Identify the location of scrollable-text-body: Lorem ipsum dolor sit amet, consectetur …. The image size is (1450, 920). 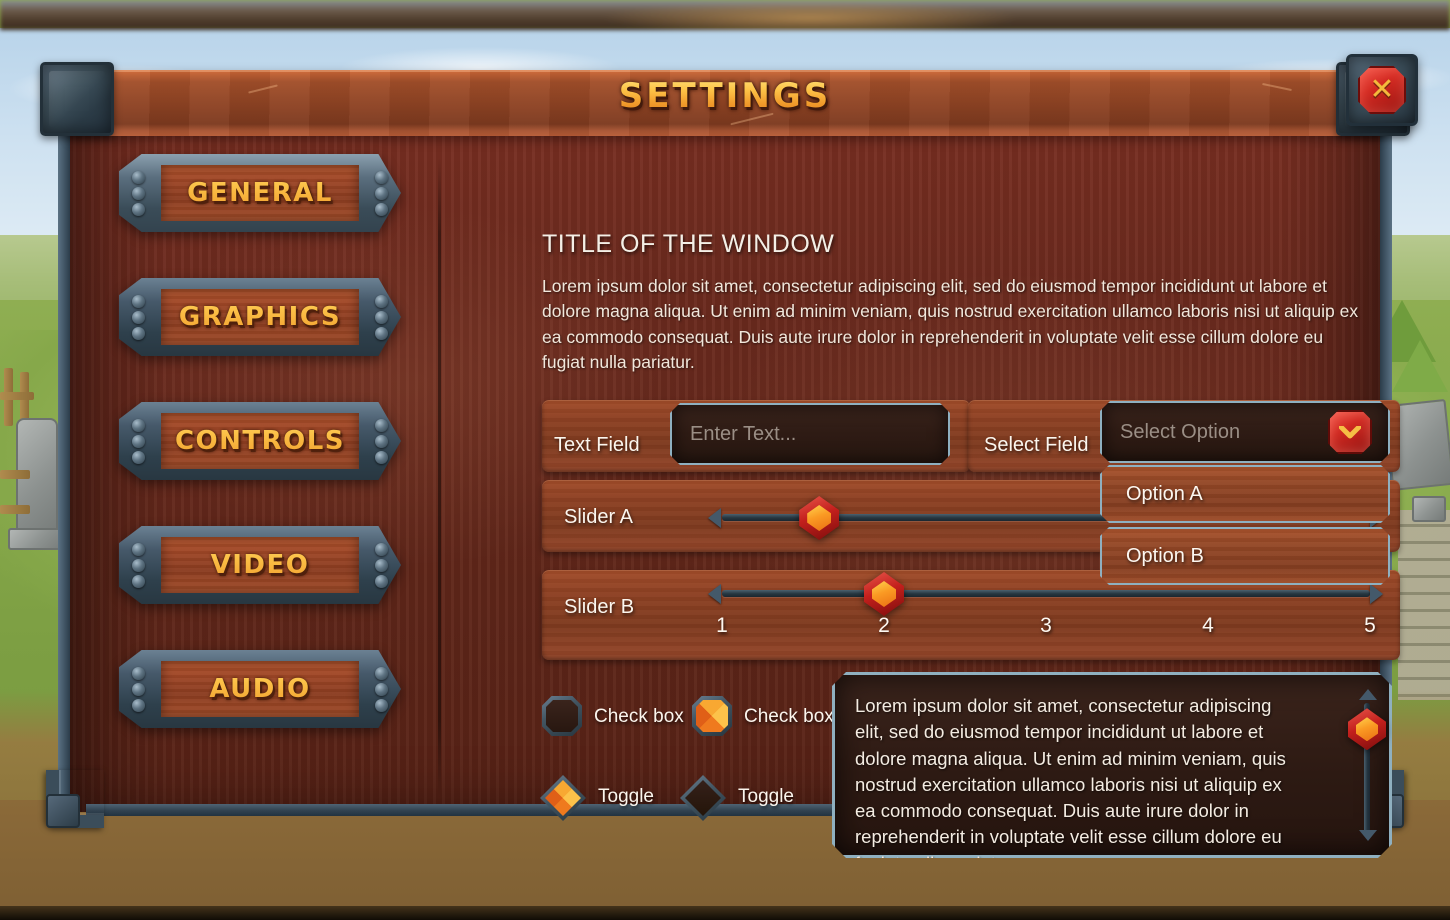
(1070, 771).